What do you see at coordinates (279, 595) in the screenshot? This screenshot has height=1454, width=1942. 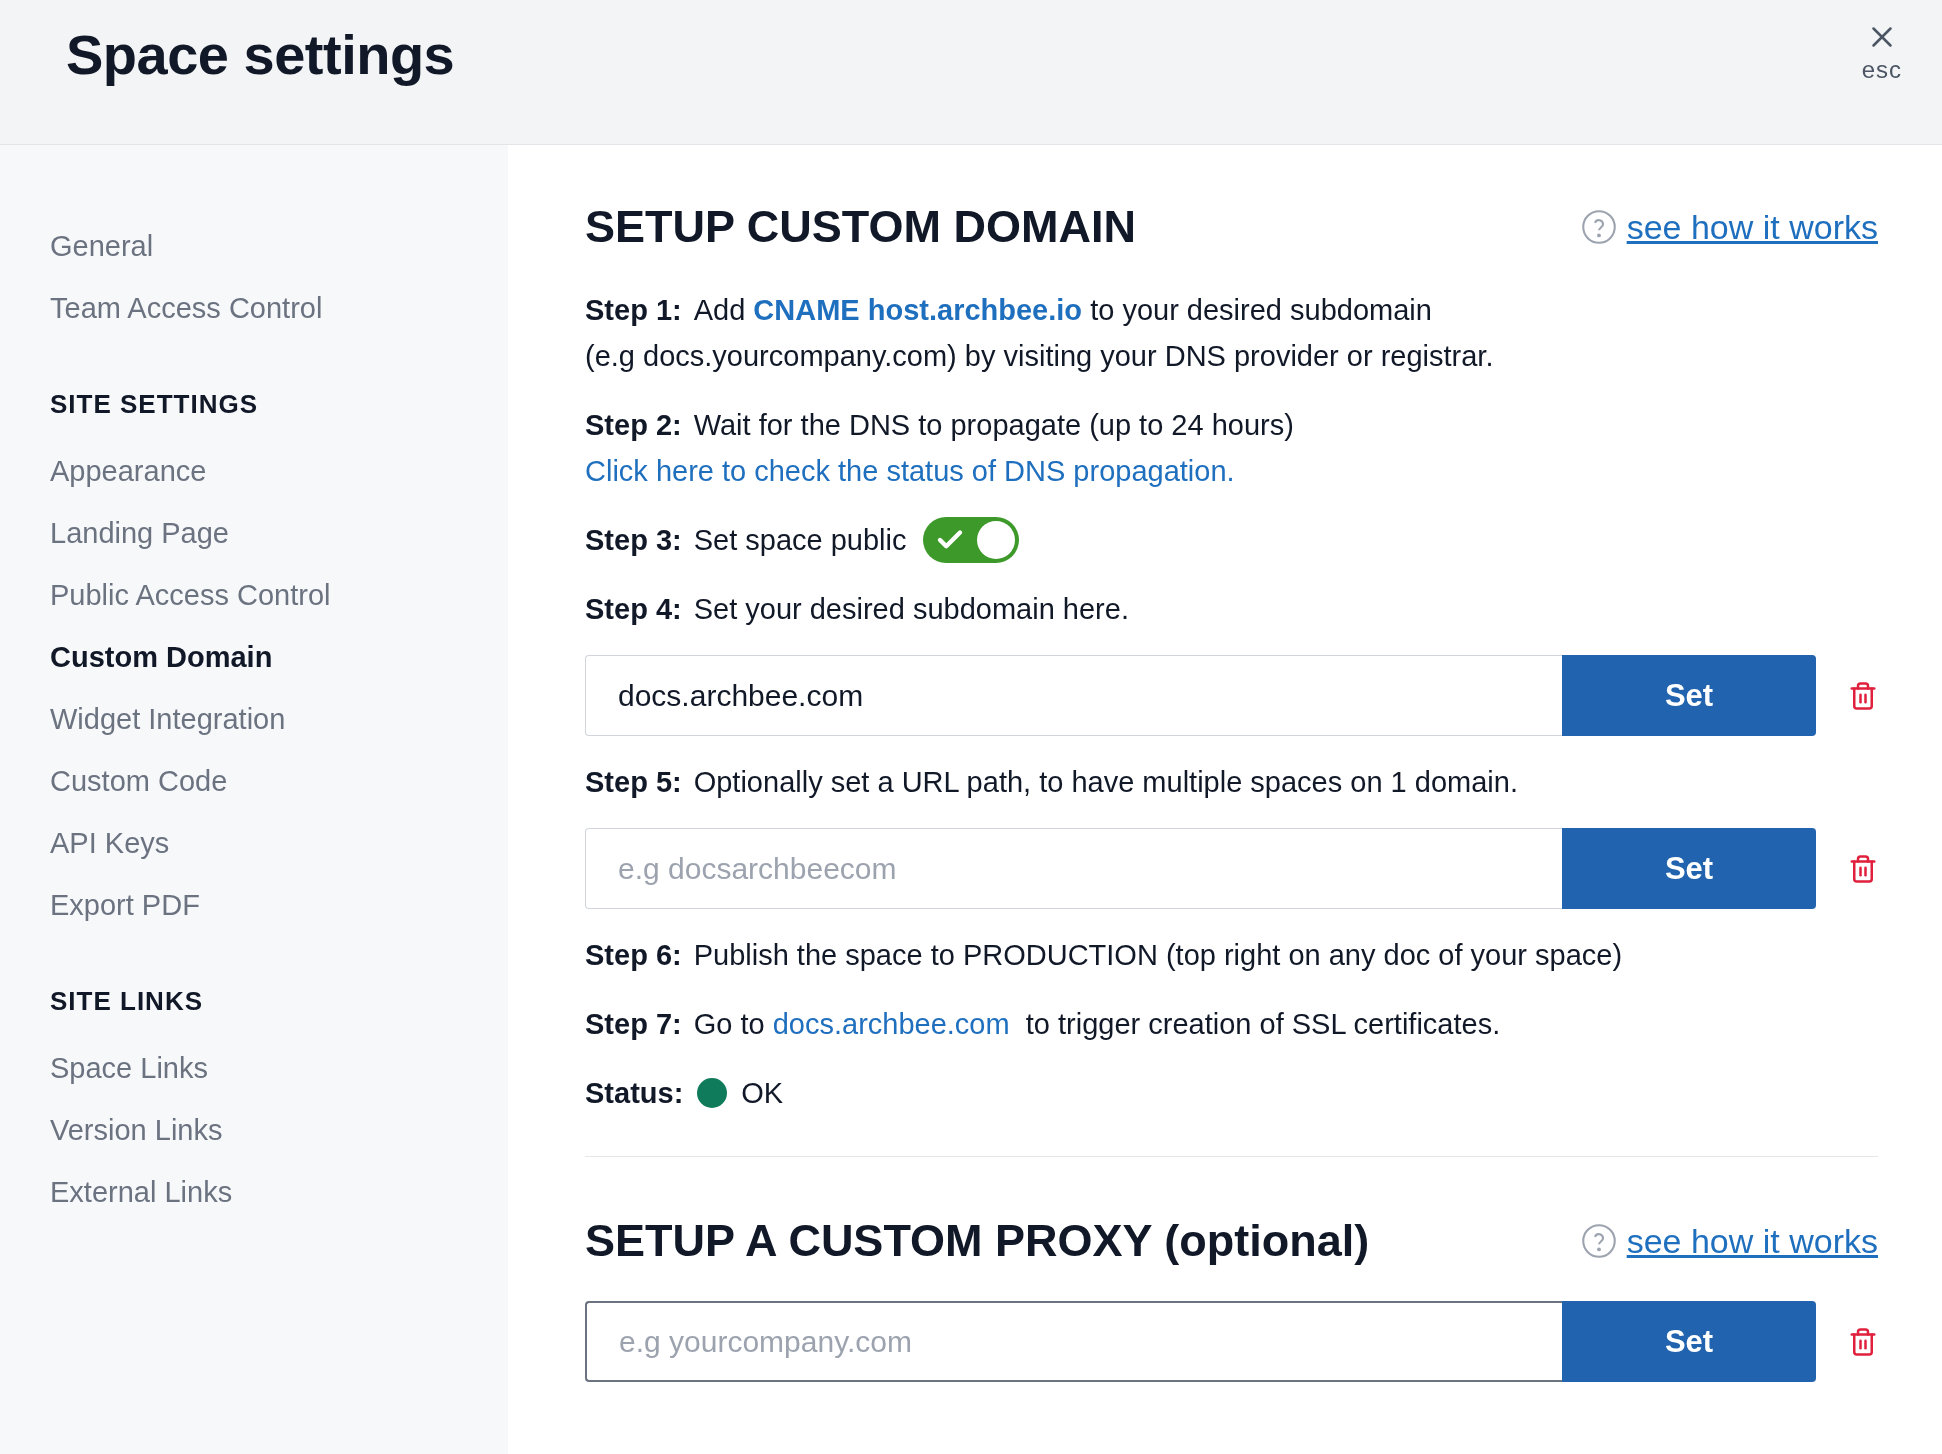 I see `sidebar-item: Public Access Control` at bounding box center [279, 595].